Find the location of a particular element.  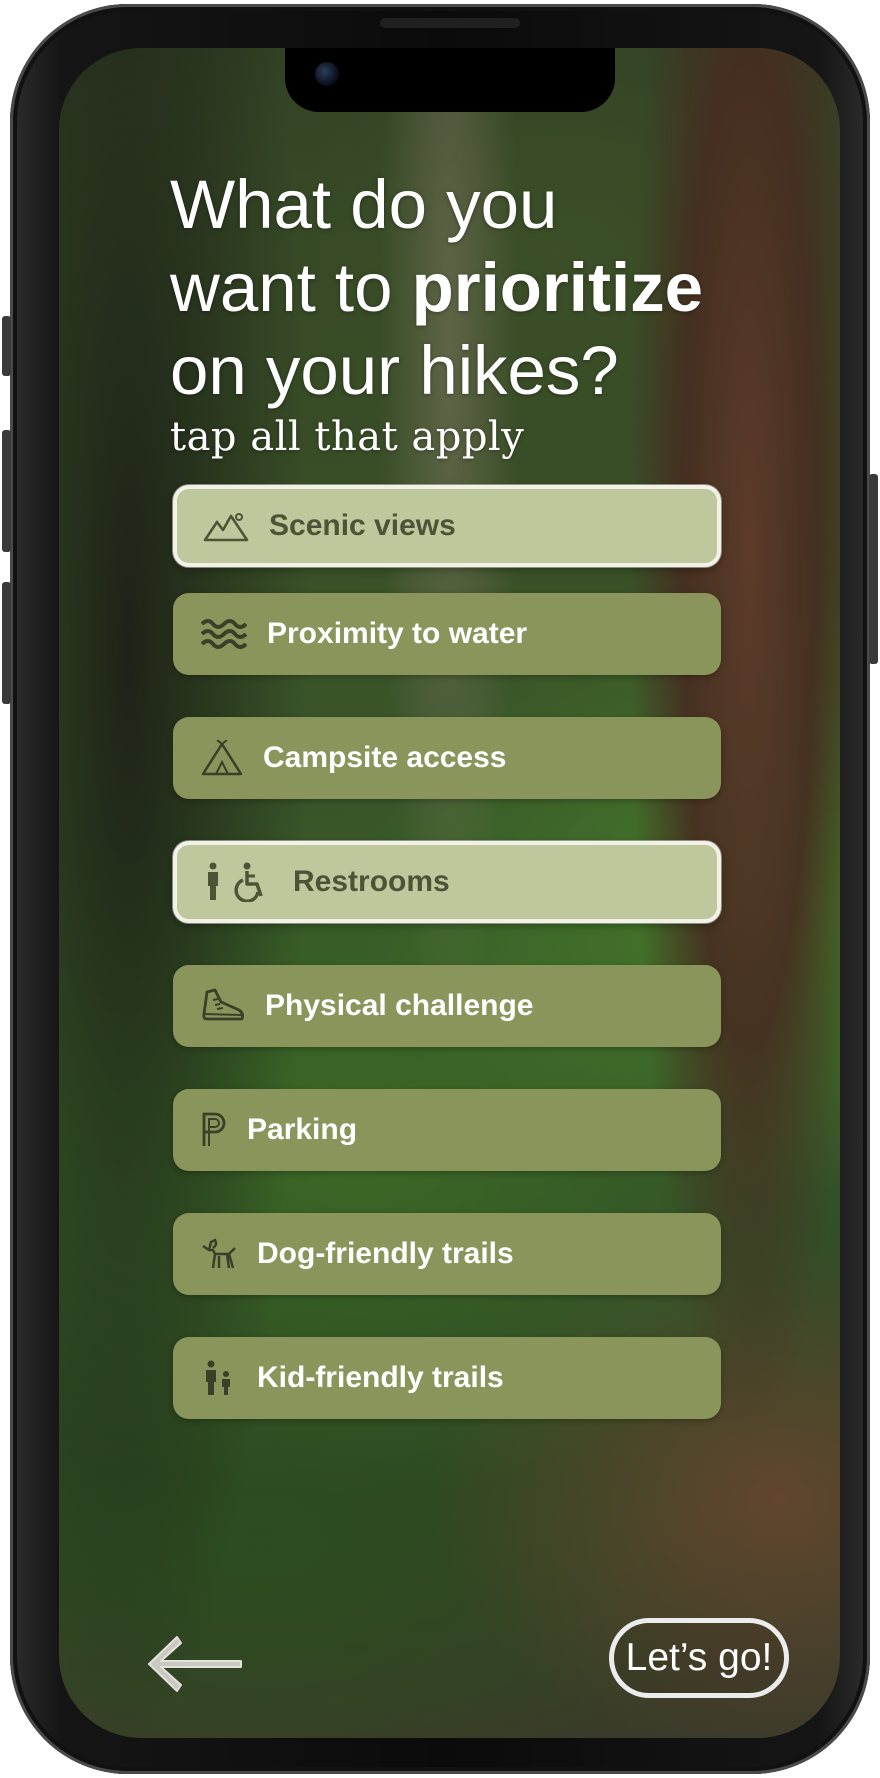

option-label: Kid-friendly trails is located at coordinates (380, 1377).